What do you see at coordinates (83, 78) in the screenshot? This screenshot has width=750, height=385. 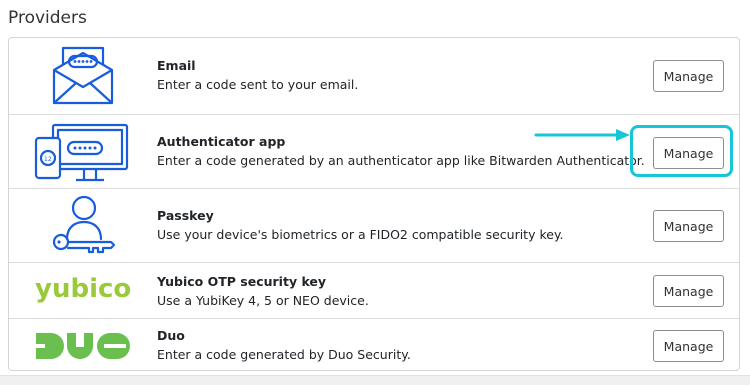 I see `email-envelope-icon` at bounding box center [83, 78].